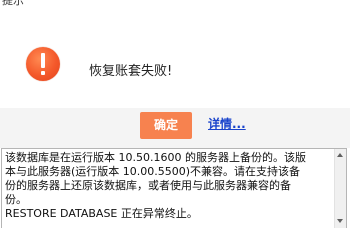  Describe the element at coordinates (101, 213) in the screenshot. I see `details-line: RESTORE DATABASE 正在异常终止。` at that location.